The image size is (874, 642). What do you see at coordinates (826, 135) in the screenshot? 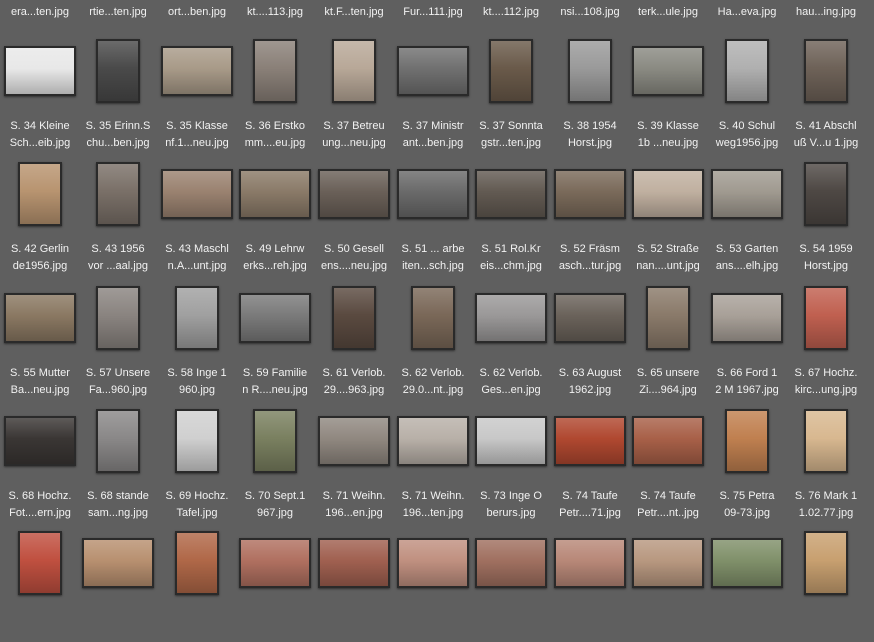
I see `filename-caption: S. 41 Abschl uß V...u 1.jpg` at bounding box center [826, 135].